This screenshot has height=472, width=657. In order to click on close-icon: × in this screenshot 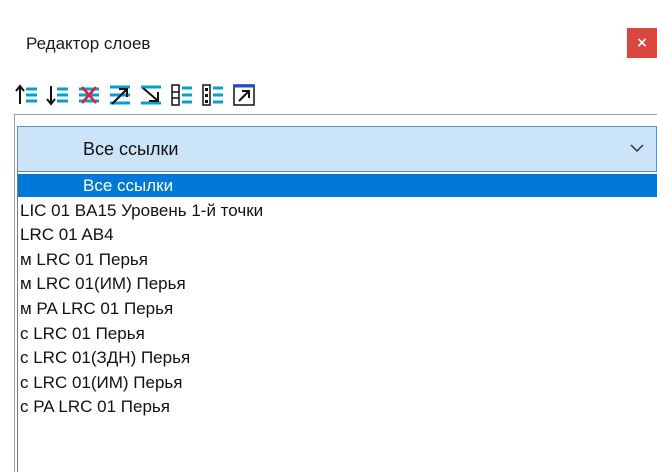, I will do `click(642, 43)`.